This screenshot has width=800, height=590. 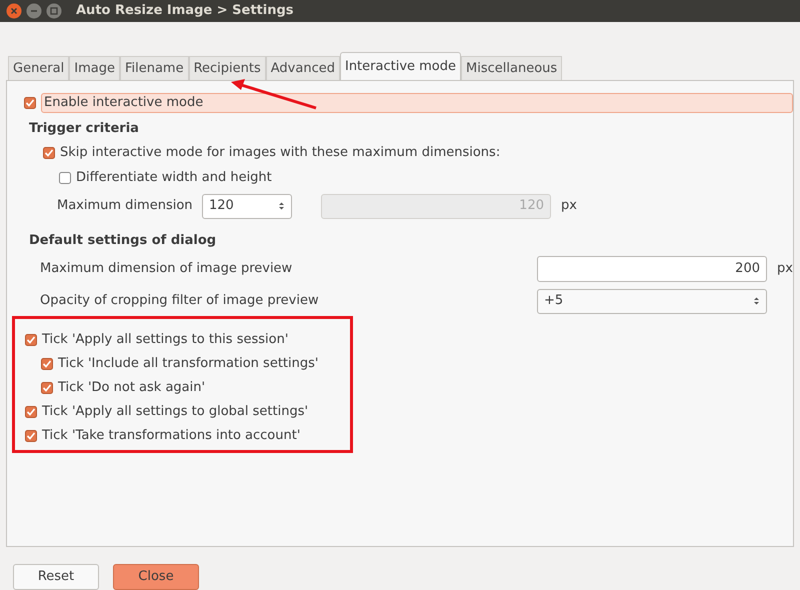 I want to click on field-label: Maximum dimension, so click(x=125, y=206).